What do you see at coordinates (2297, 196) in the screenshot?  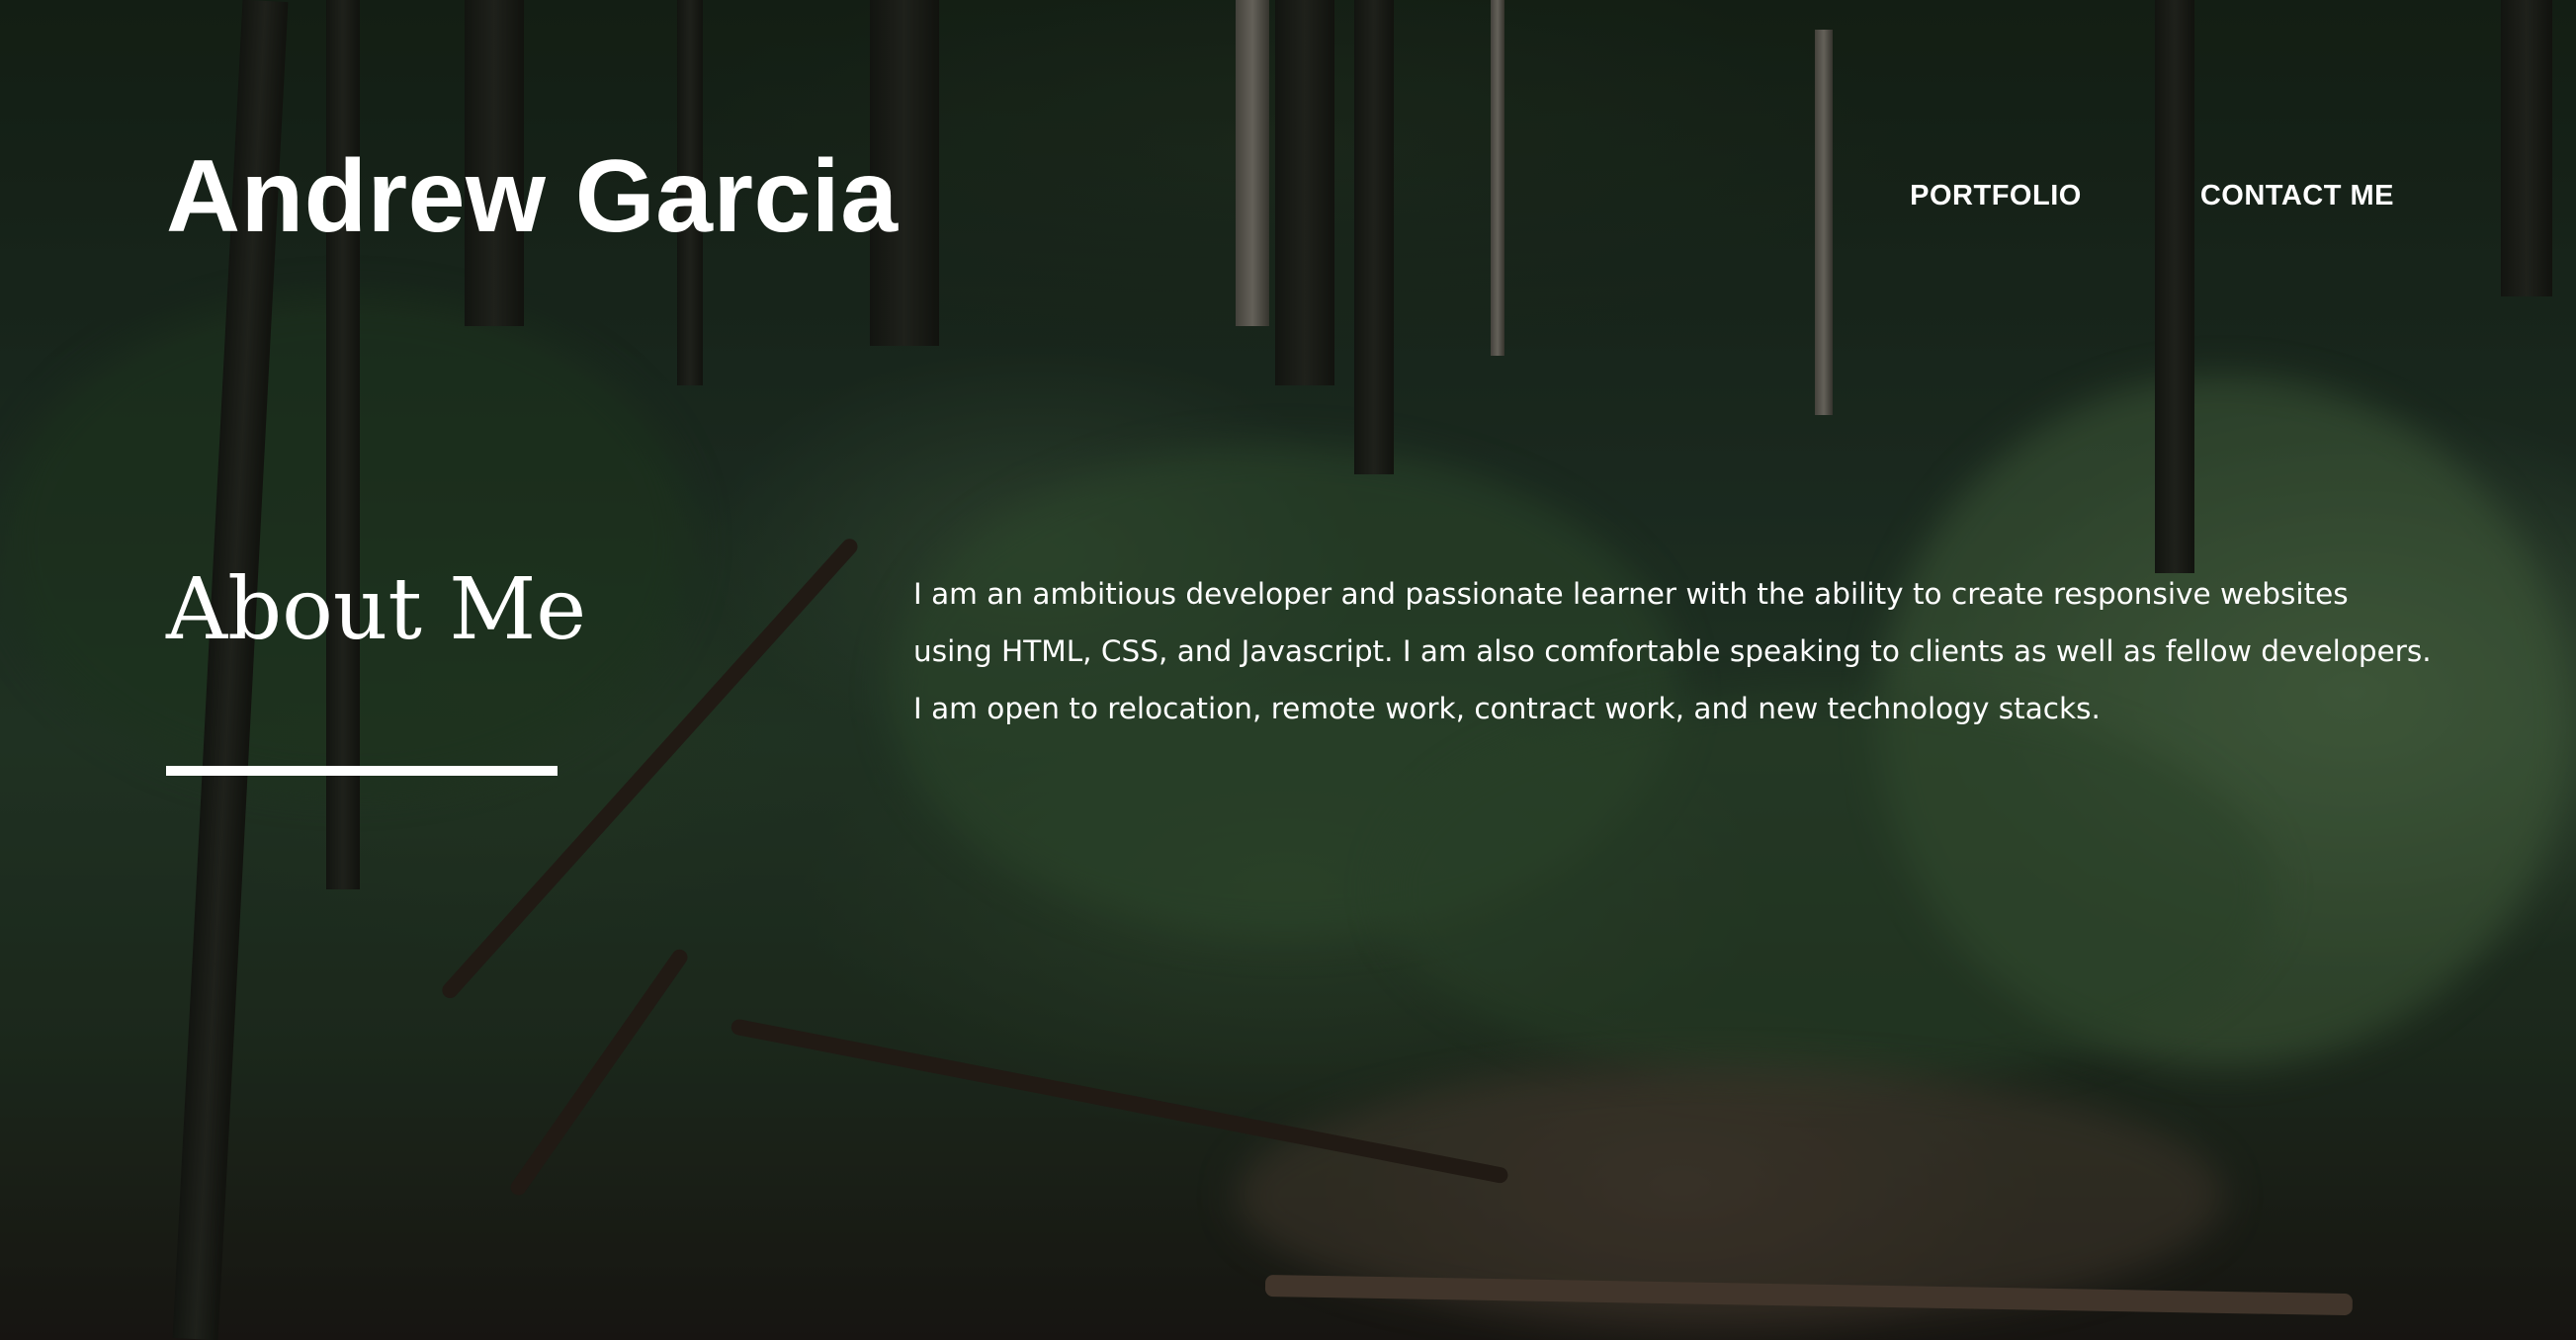 I see `nav-contact-link: CONTACT ME` at bounding box center [2297, 196].